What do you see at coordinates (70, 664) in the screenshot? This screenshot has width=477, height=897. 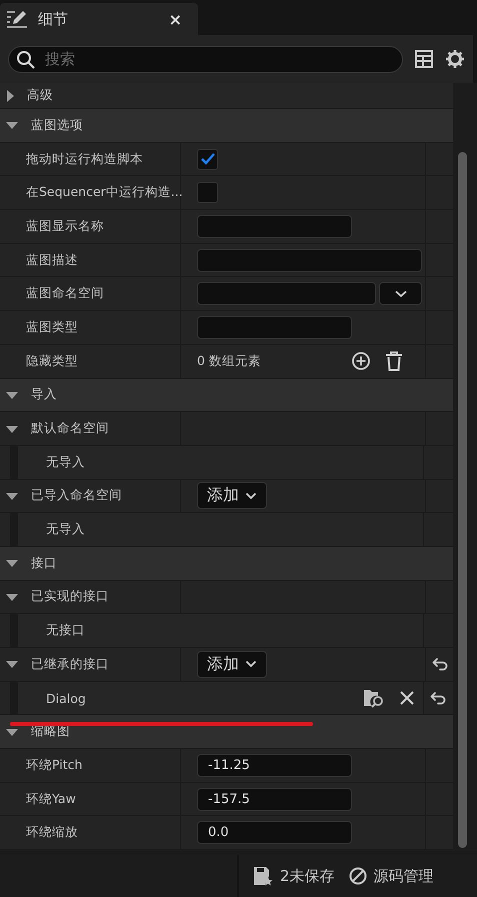 I see `group-label: 已继承的接口` at bounding box center [70, 664].